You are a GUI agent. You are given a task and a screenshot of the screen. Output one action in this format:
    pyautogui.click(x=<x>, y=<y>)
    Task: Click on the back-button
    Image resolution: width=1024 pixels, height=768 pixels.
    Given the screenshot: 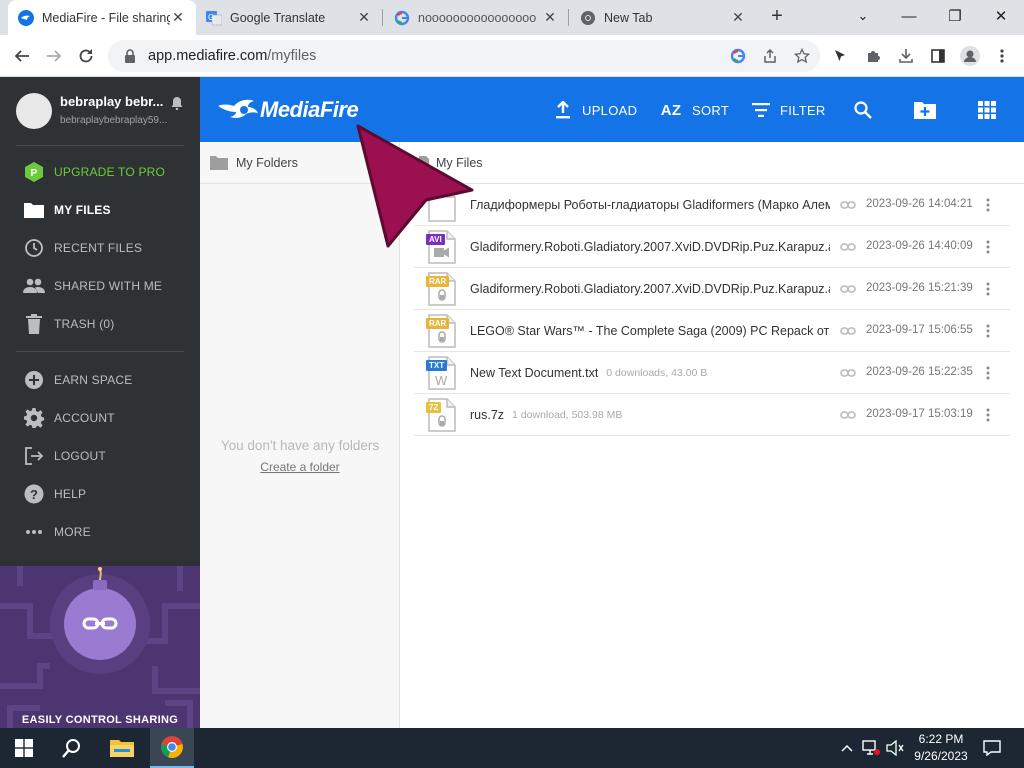 What is the action you would take?
    pyautogui.click(x=22, y=56)
    